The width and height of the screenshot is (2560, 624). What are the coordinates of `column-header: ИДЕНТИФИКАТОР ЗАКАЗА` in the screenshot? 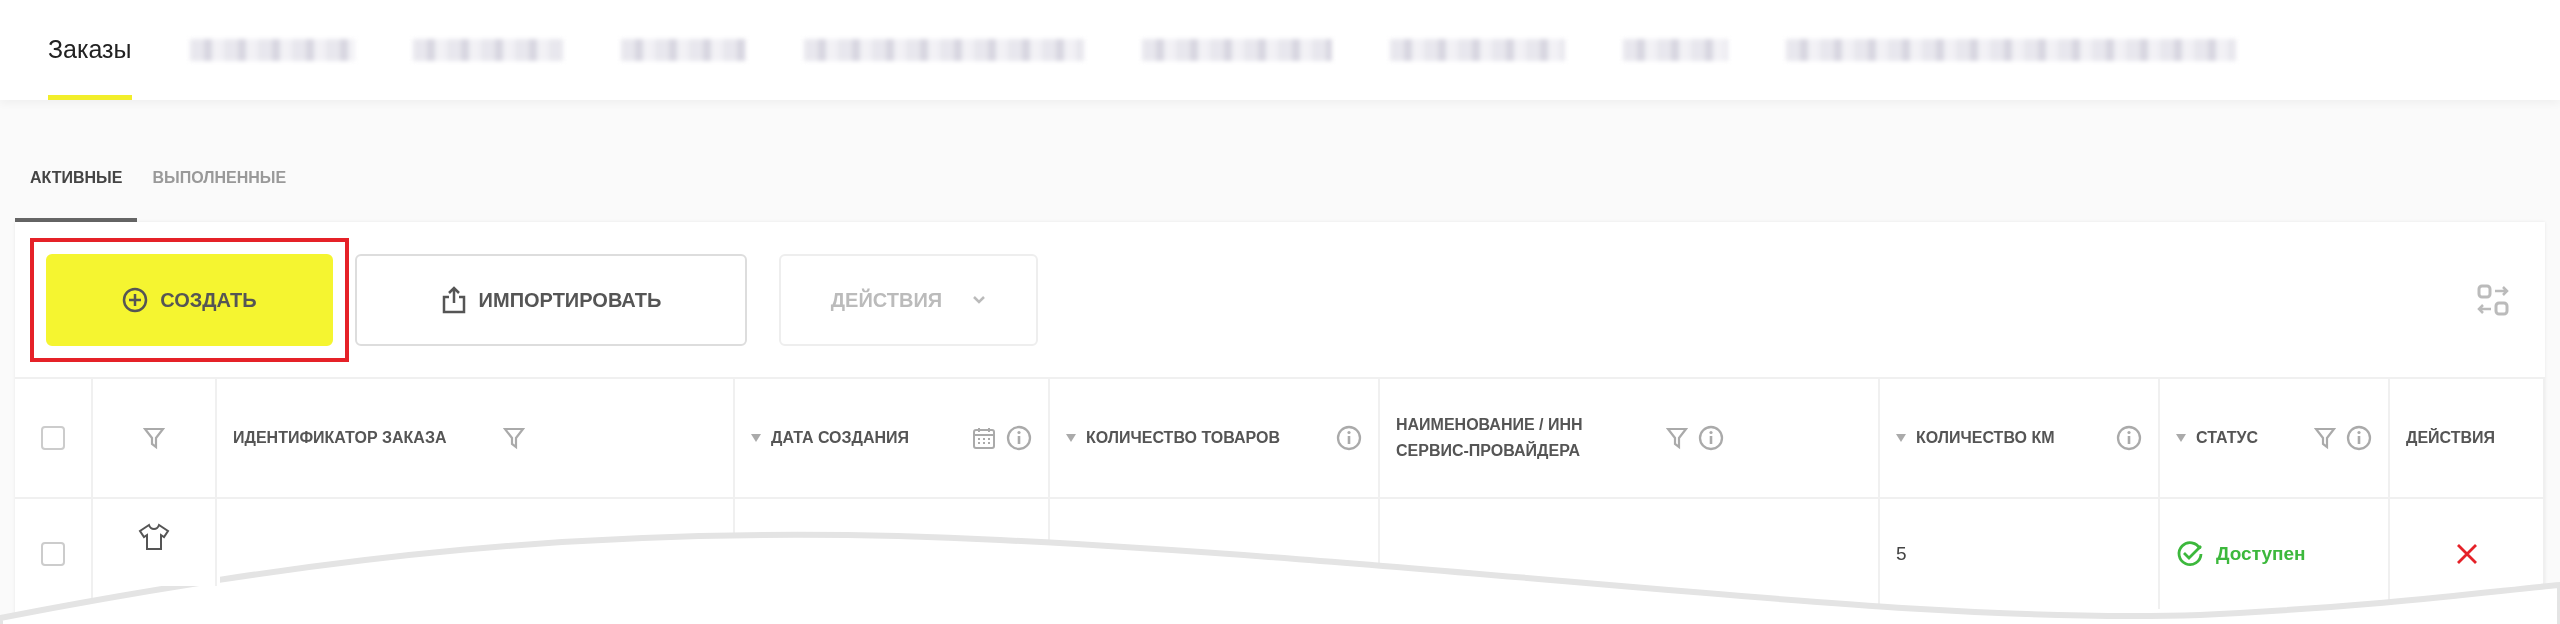 It's located at (340, 438).